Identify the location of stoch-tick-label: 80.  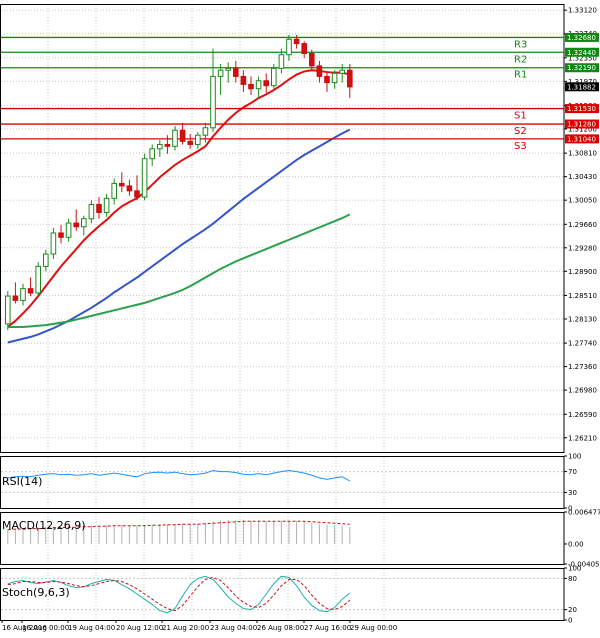
(572, 579).